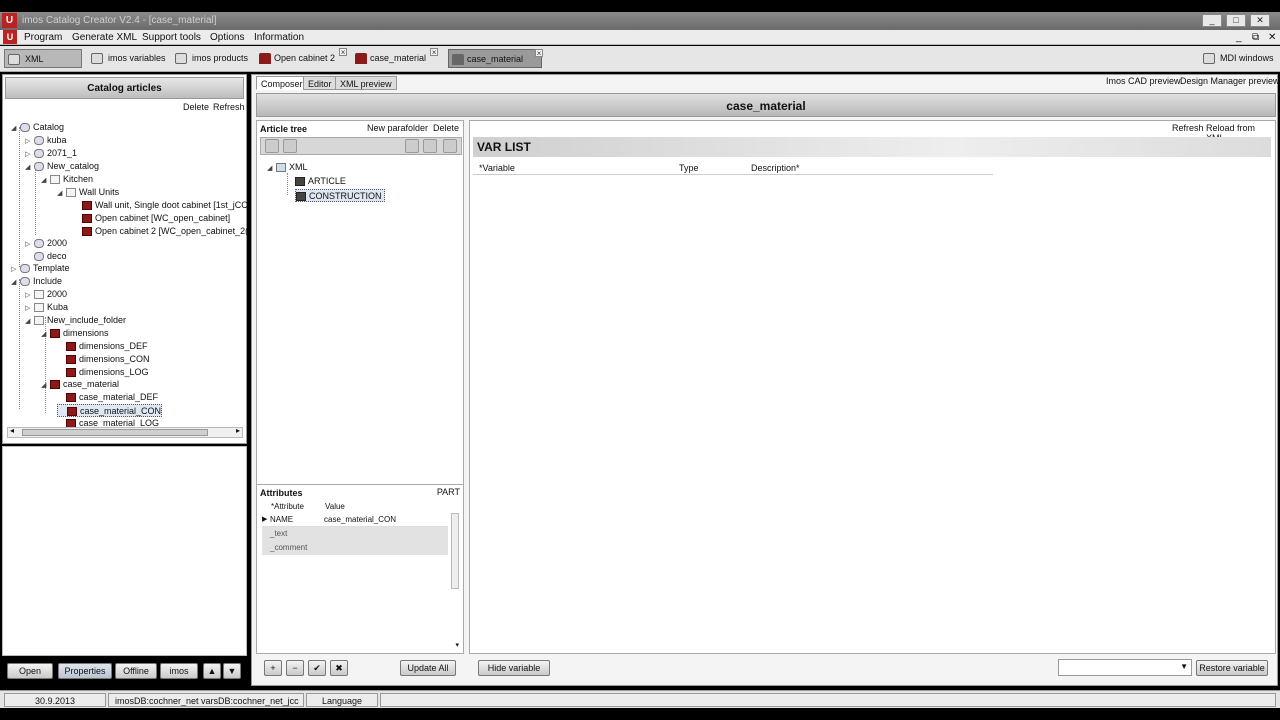 Image resolution: width=1280 pixels, height=720 pixels. What do you see at coordinates (10, 37) in the screenshot?
I see `app-menu-icon: U` at bounding box center [10, 37].